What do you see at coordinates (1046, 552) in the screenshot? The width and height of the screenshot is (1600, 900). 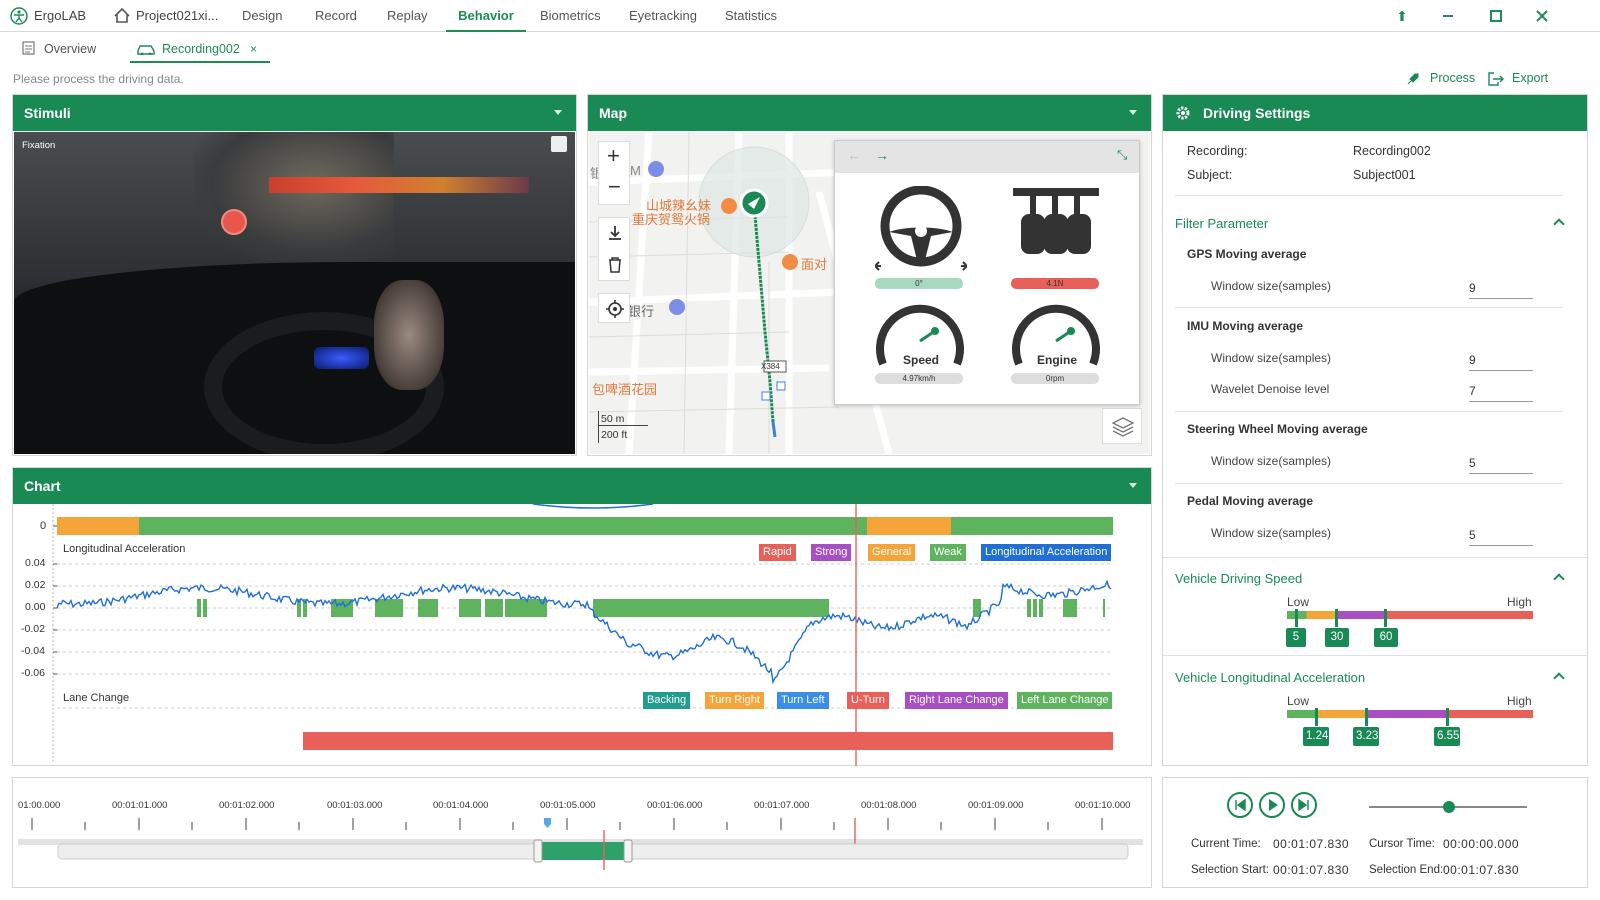 I see `legend-longitudinal-acceleration: Longitudinal Acceleration` at bounding box center [1046, 552].